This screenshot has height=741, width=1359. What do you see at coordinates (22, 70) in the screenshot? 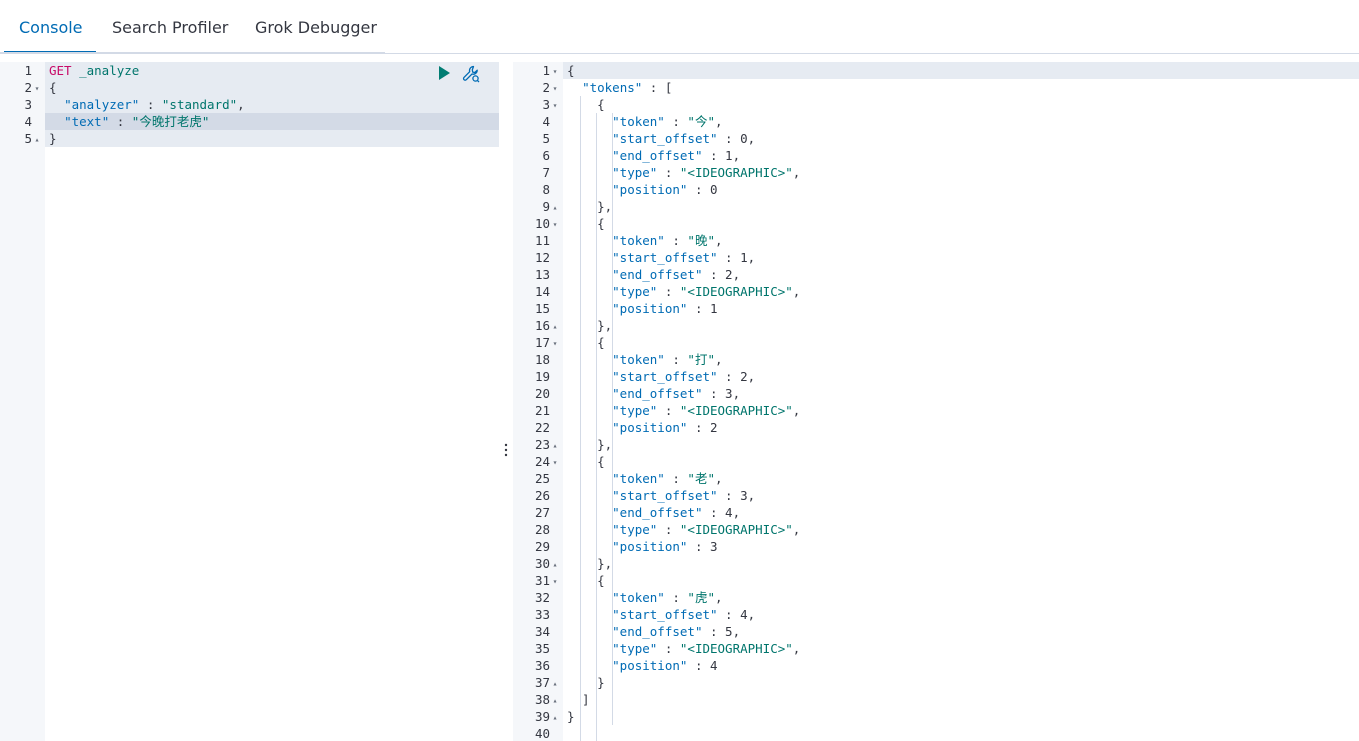
I see `line-number: 1` at bounding box center [22, 70].